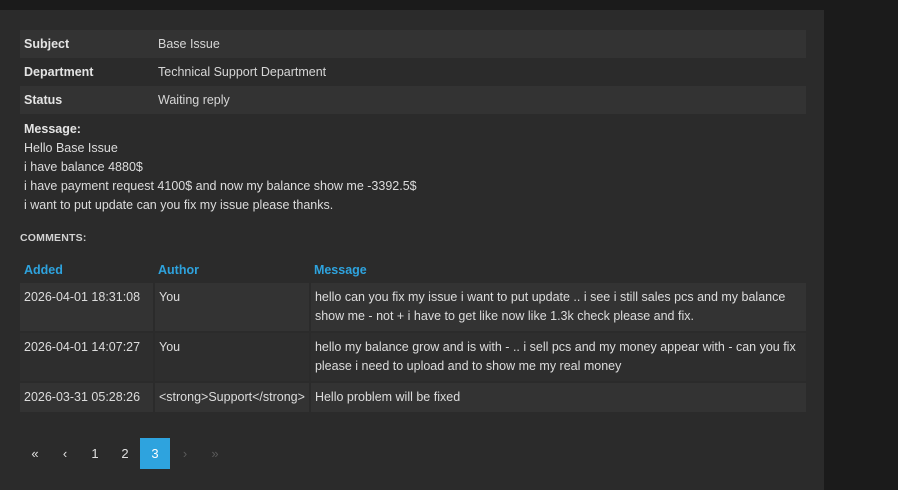 The height and width of the screenshot is (490, 898). Describe the element at coordinates (65, 453) in the screenshot. I see `previous-page-button: ‹` at that location.